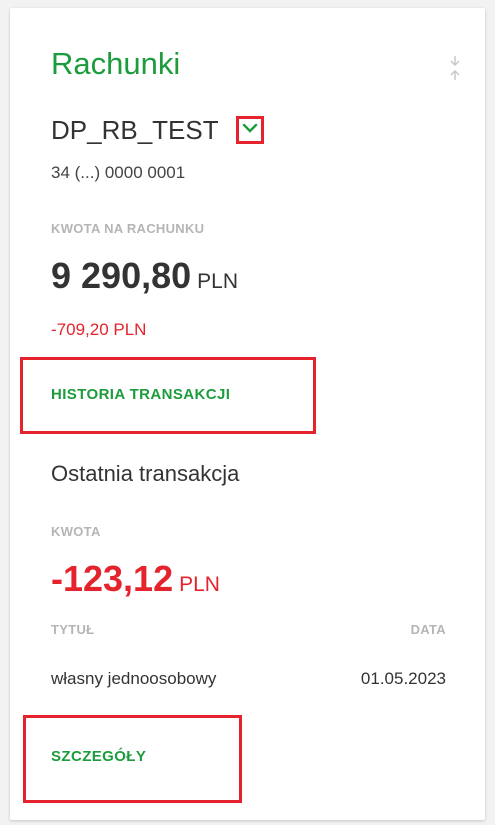  What do you see at coordinates (116, 63) in the screenshot?
I see `widget-title: Rachunki` at bounding box center [116, 63].